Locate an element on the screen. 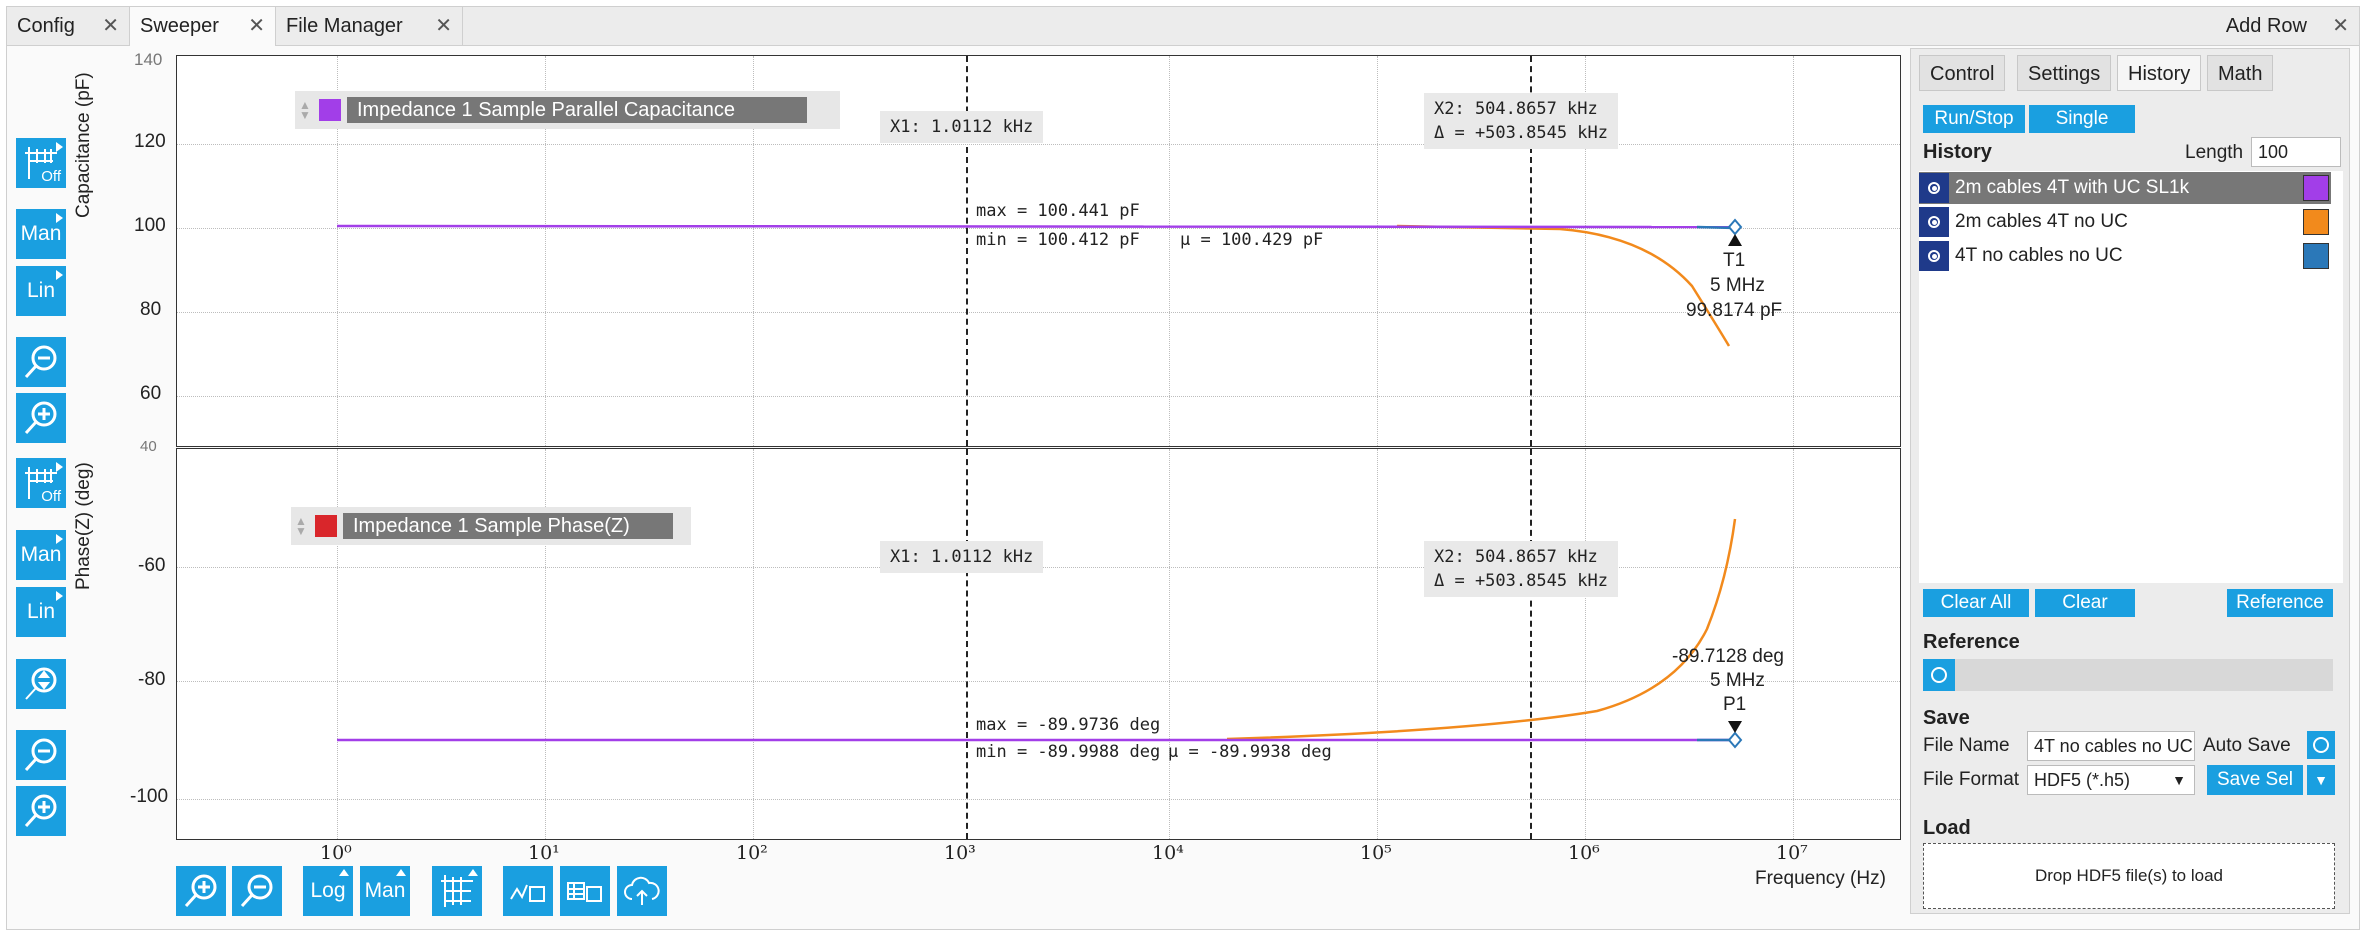  y-tick-label: -60 is located at coordinates (152, 565).